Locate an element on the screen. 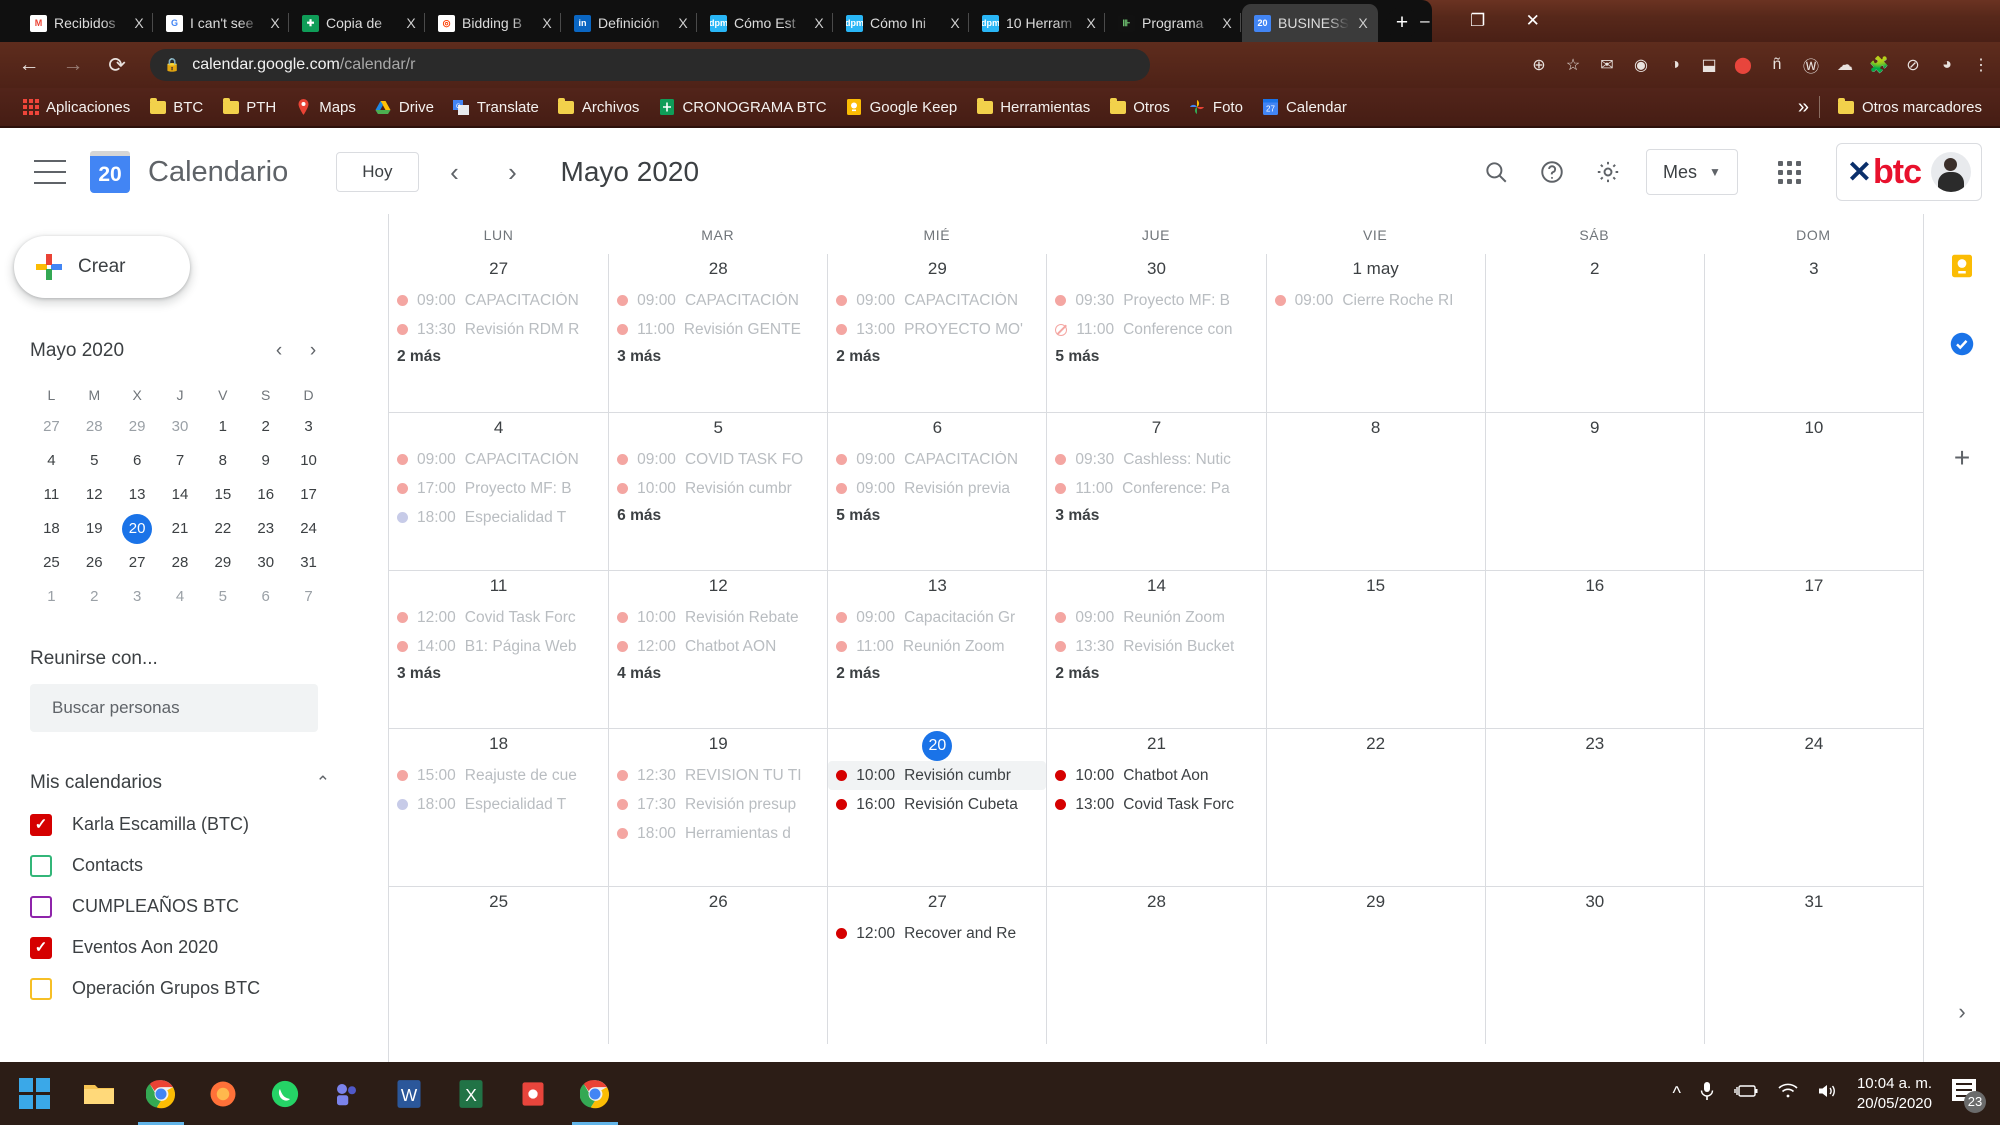 The image size is (2000, 1125). calendar-list-item: ✓ Karla Escamilla (BTC) is located at coordinates (180, 824).